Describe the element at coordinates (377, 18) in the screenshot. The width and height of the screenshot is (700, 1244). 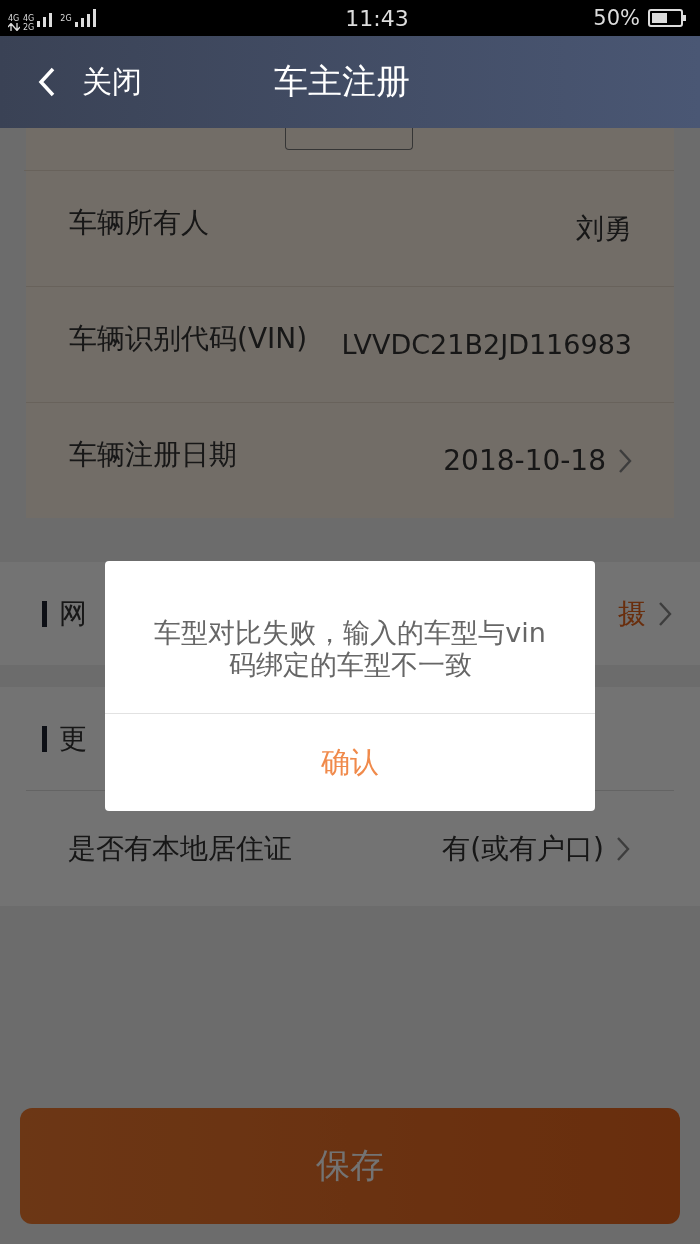
I see `clock: 11:43` at that location.